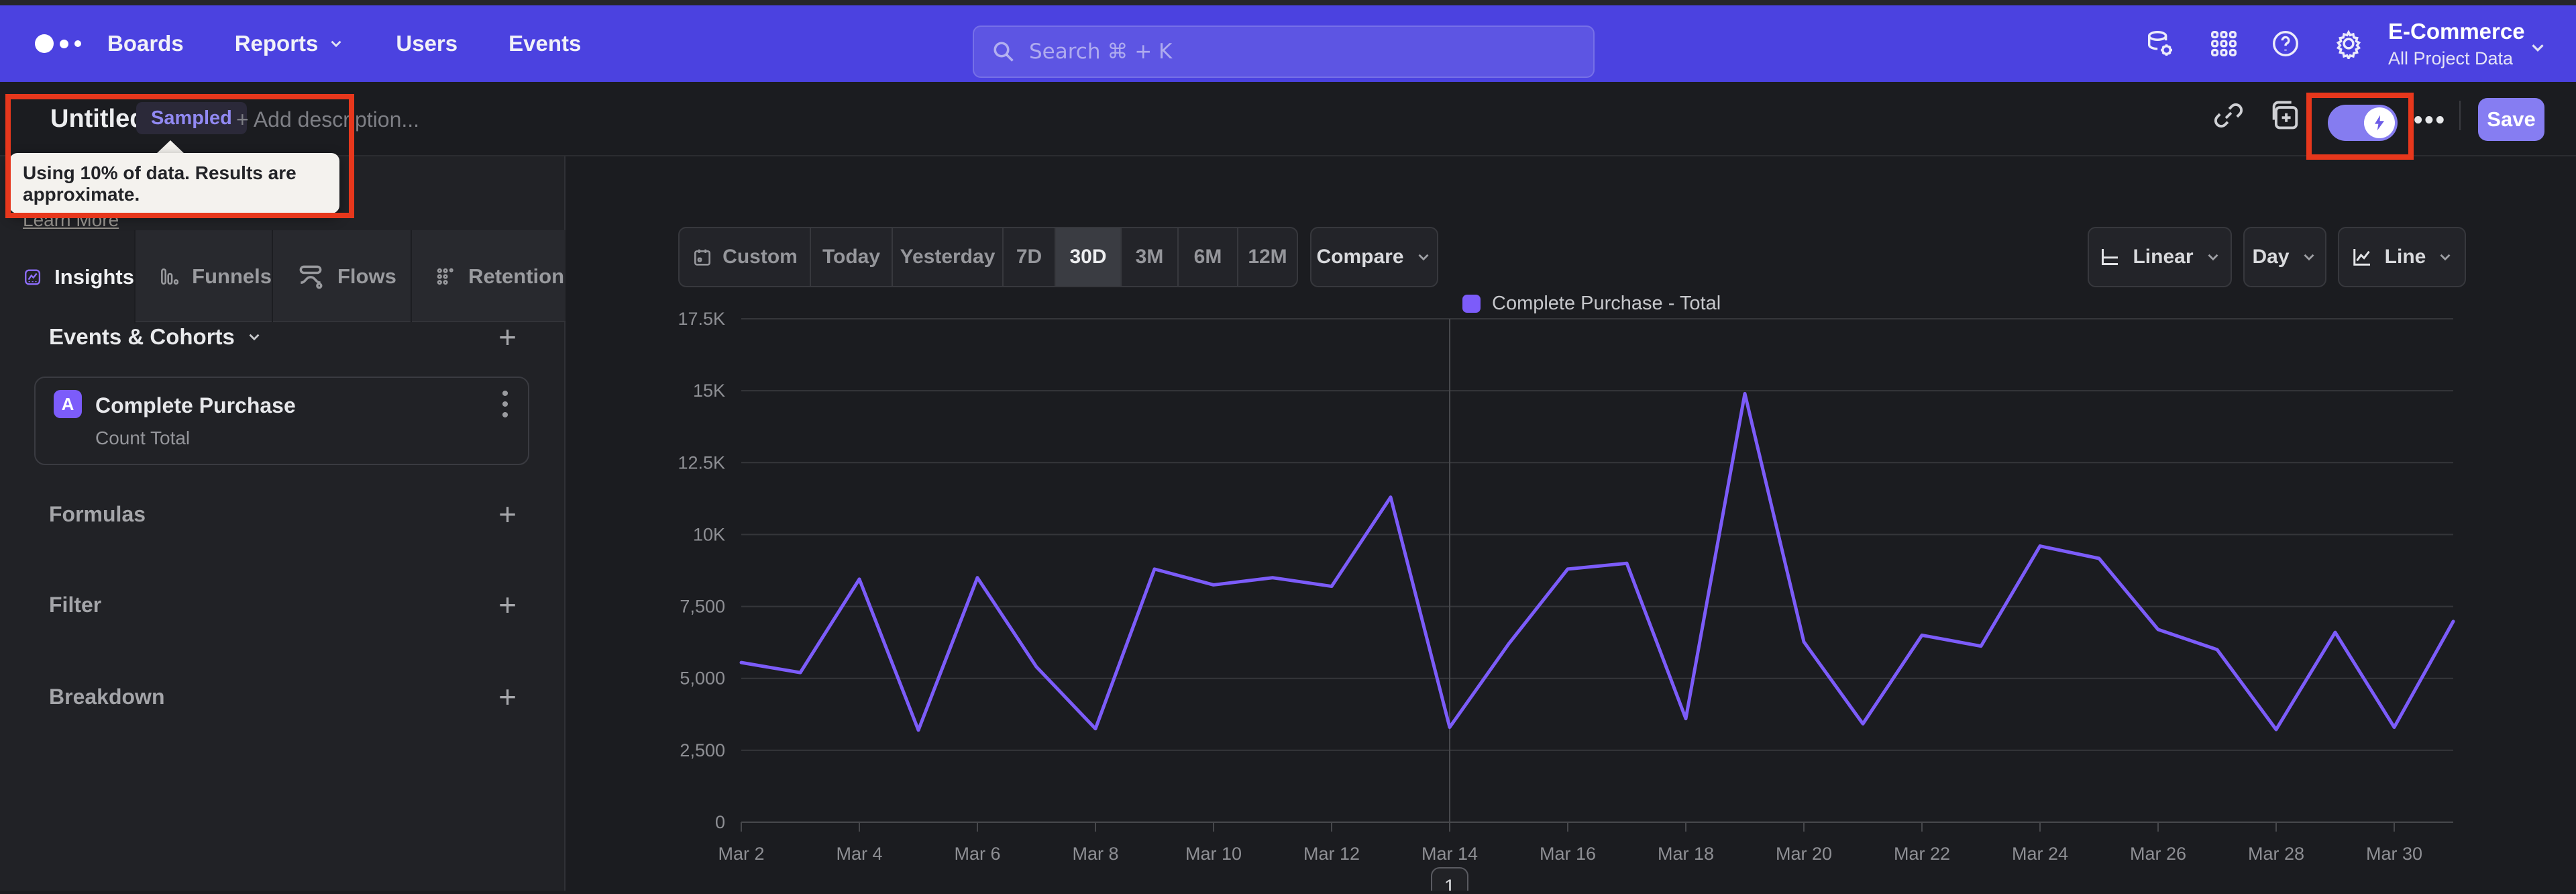  I want to click on nav-item-label: Reports, so click(276, 44).